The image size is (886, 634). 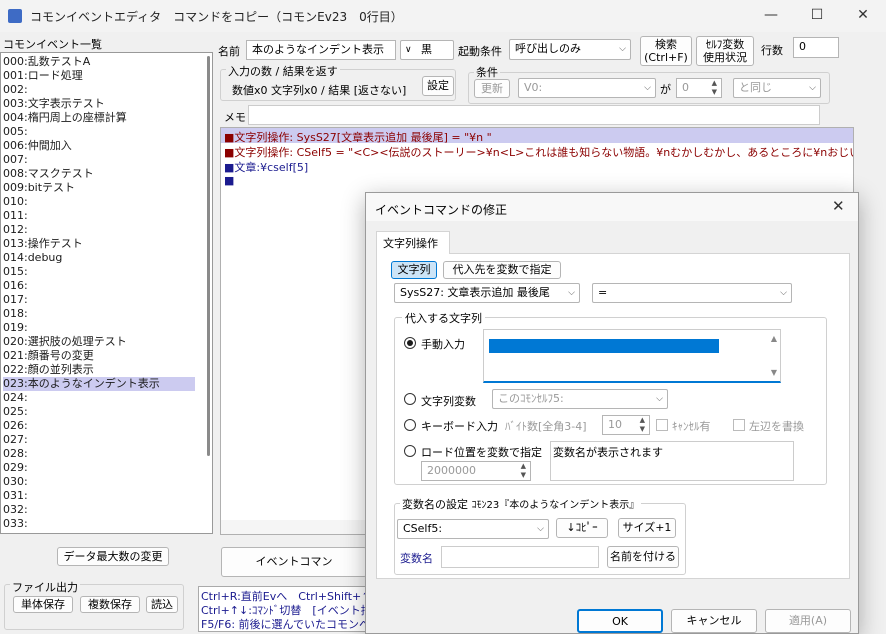 What do you see at coordinates (410, 451) in the screenshot?
I see `load-pos-radio` at bounding box center [410, 451].